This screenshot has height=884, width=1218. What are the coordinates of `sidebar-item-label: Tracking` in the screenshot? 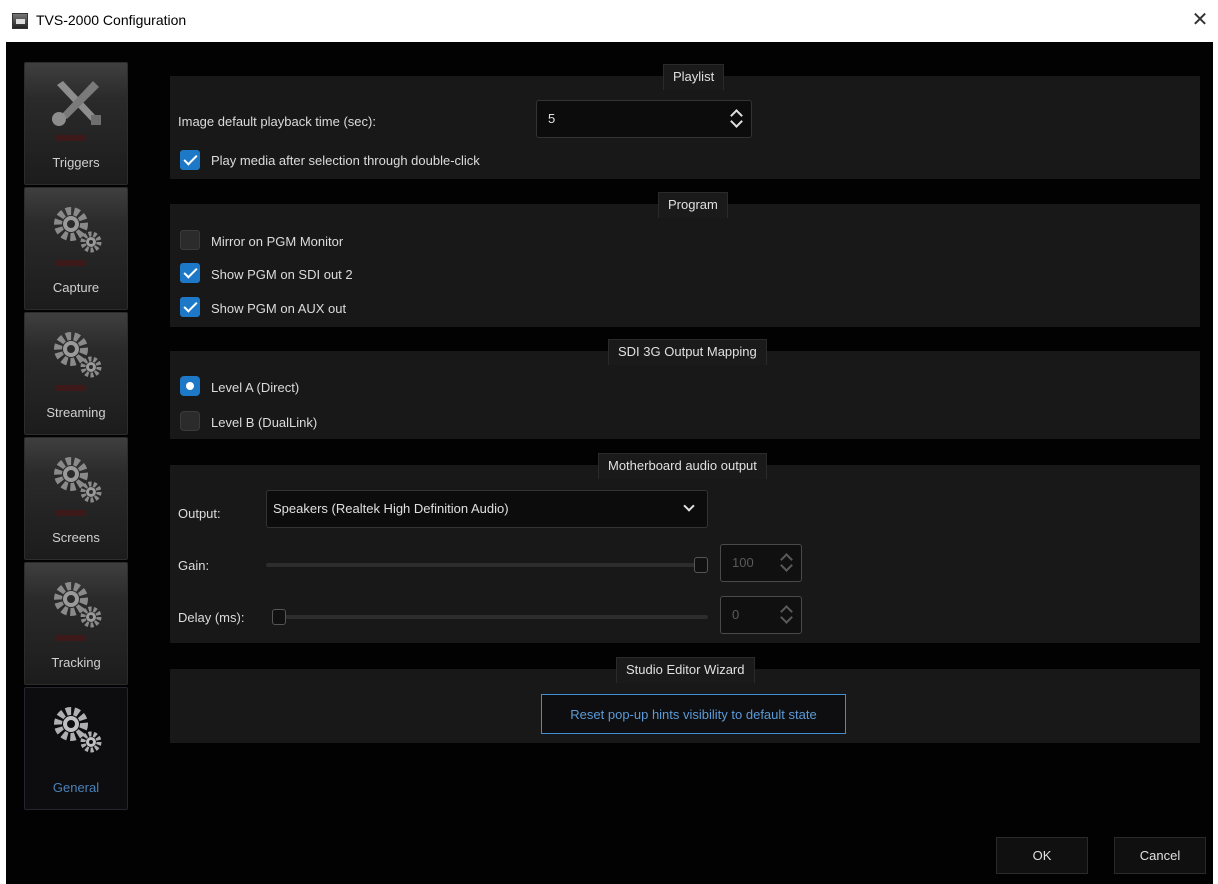 It's located at (76, 662).